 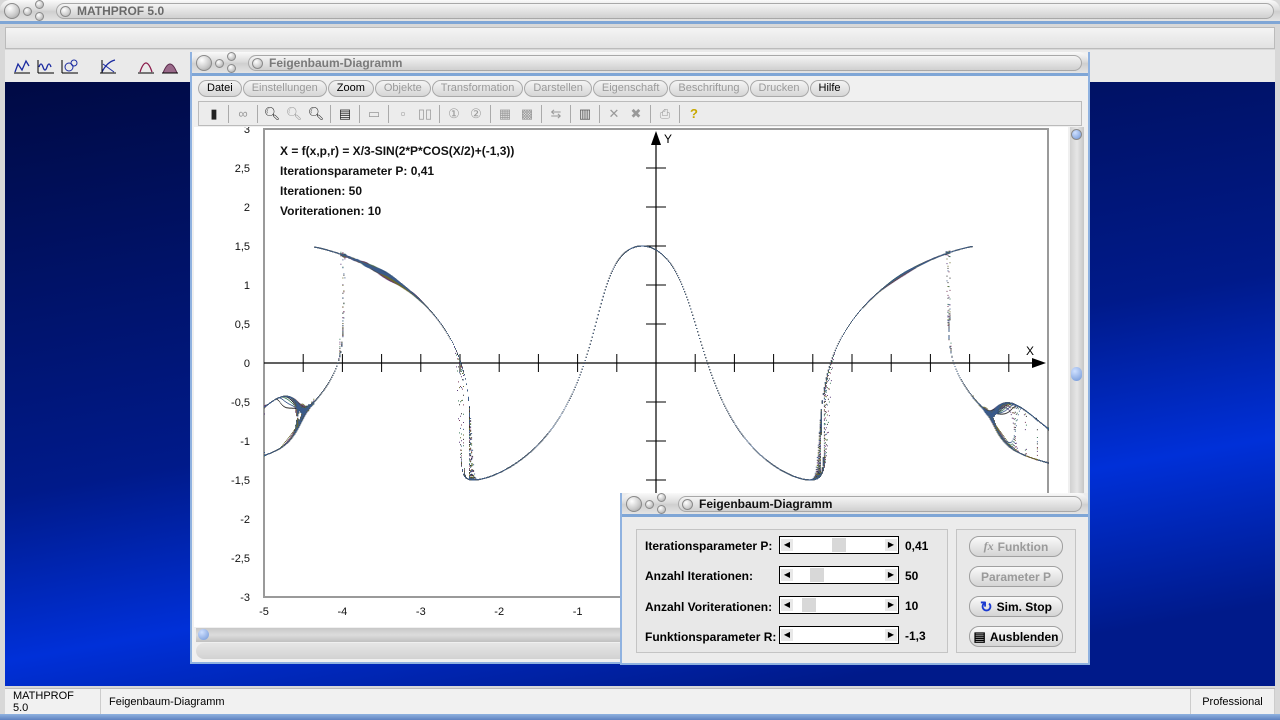 What do you see at coordinates (46, 66) in the screenshot?
I see `waves-icon` at bounding box center [46, 66].